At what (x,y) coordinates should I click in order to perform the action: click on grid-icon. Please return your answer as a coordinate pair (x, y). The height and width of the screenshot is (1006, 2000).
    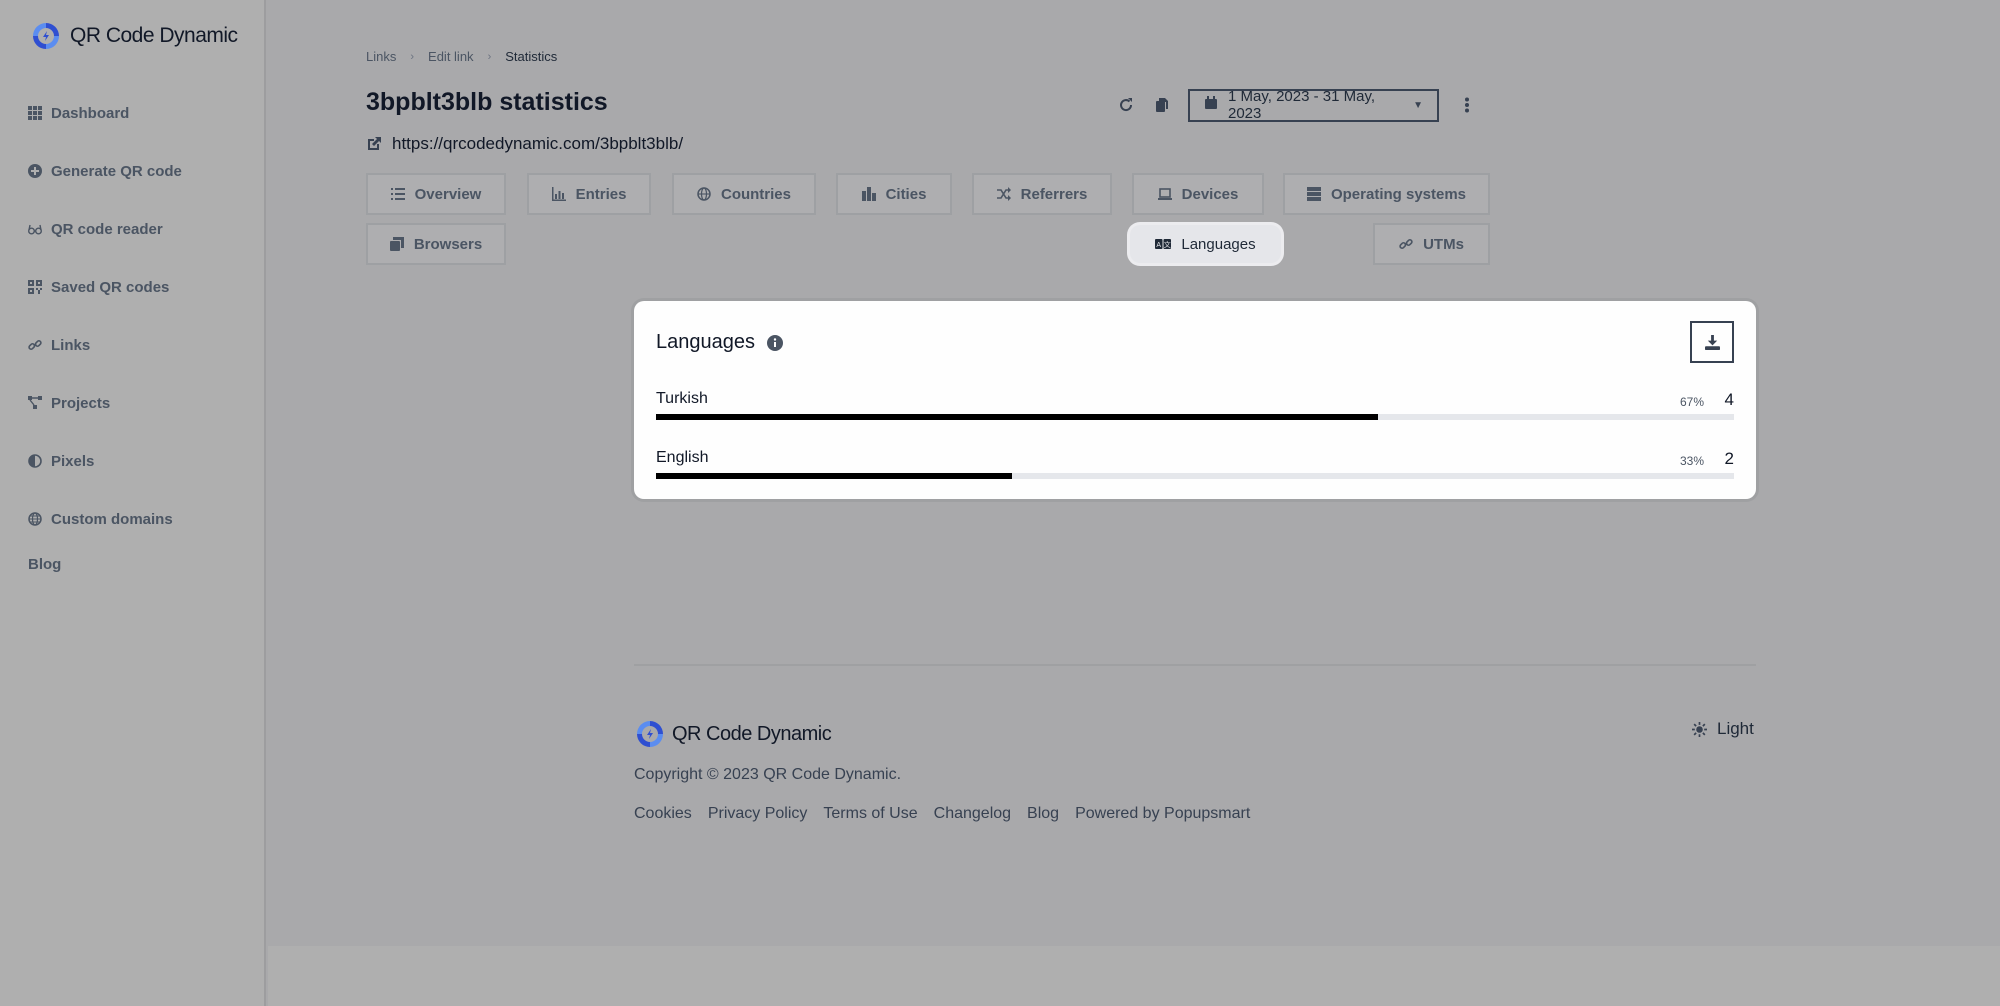
    Looking at the image, I should click on (35, 113).